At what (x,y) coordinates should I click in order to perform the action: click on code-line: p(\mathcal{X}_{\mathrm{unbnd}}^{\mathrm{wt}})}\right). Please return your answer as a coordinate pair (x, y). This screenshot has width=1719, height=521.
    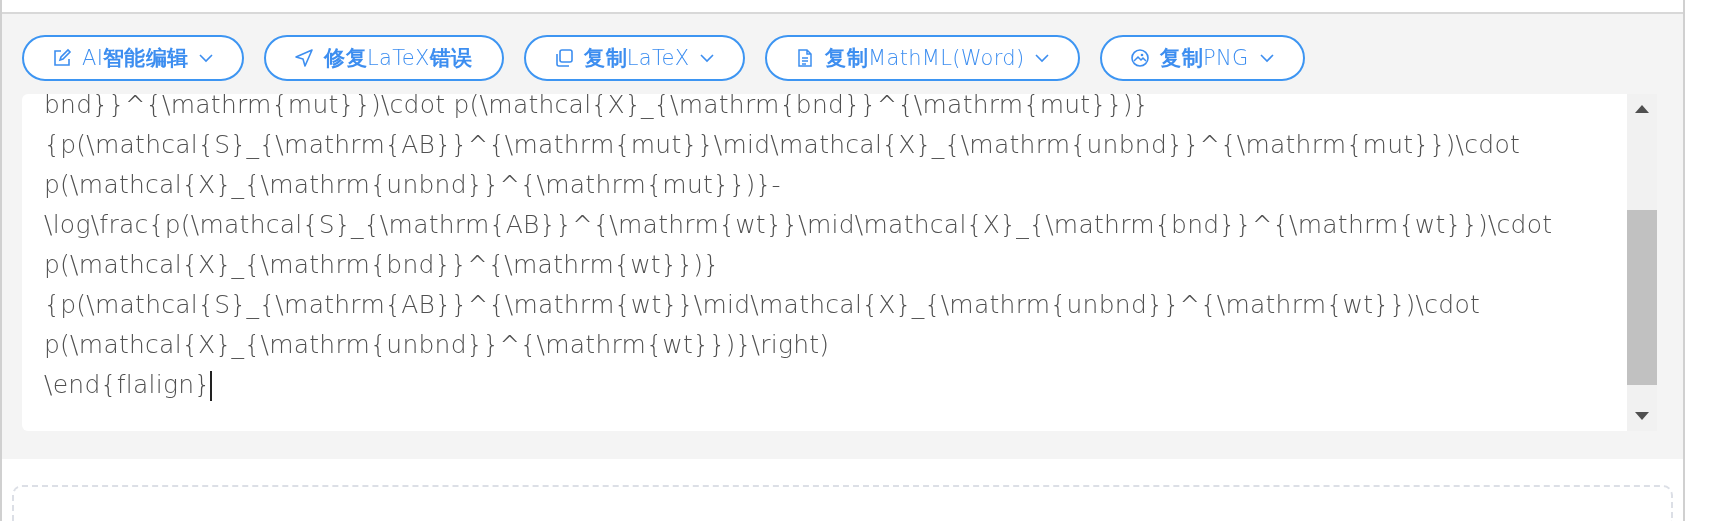
    Looking at the image, I should click on (437, 345).